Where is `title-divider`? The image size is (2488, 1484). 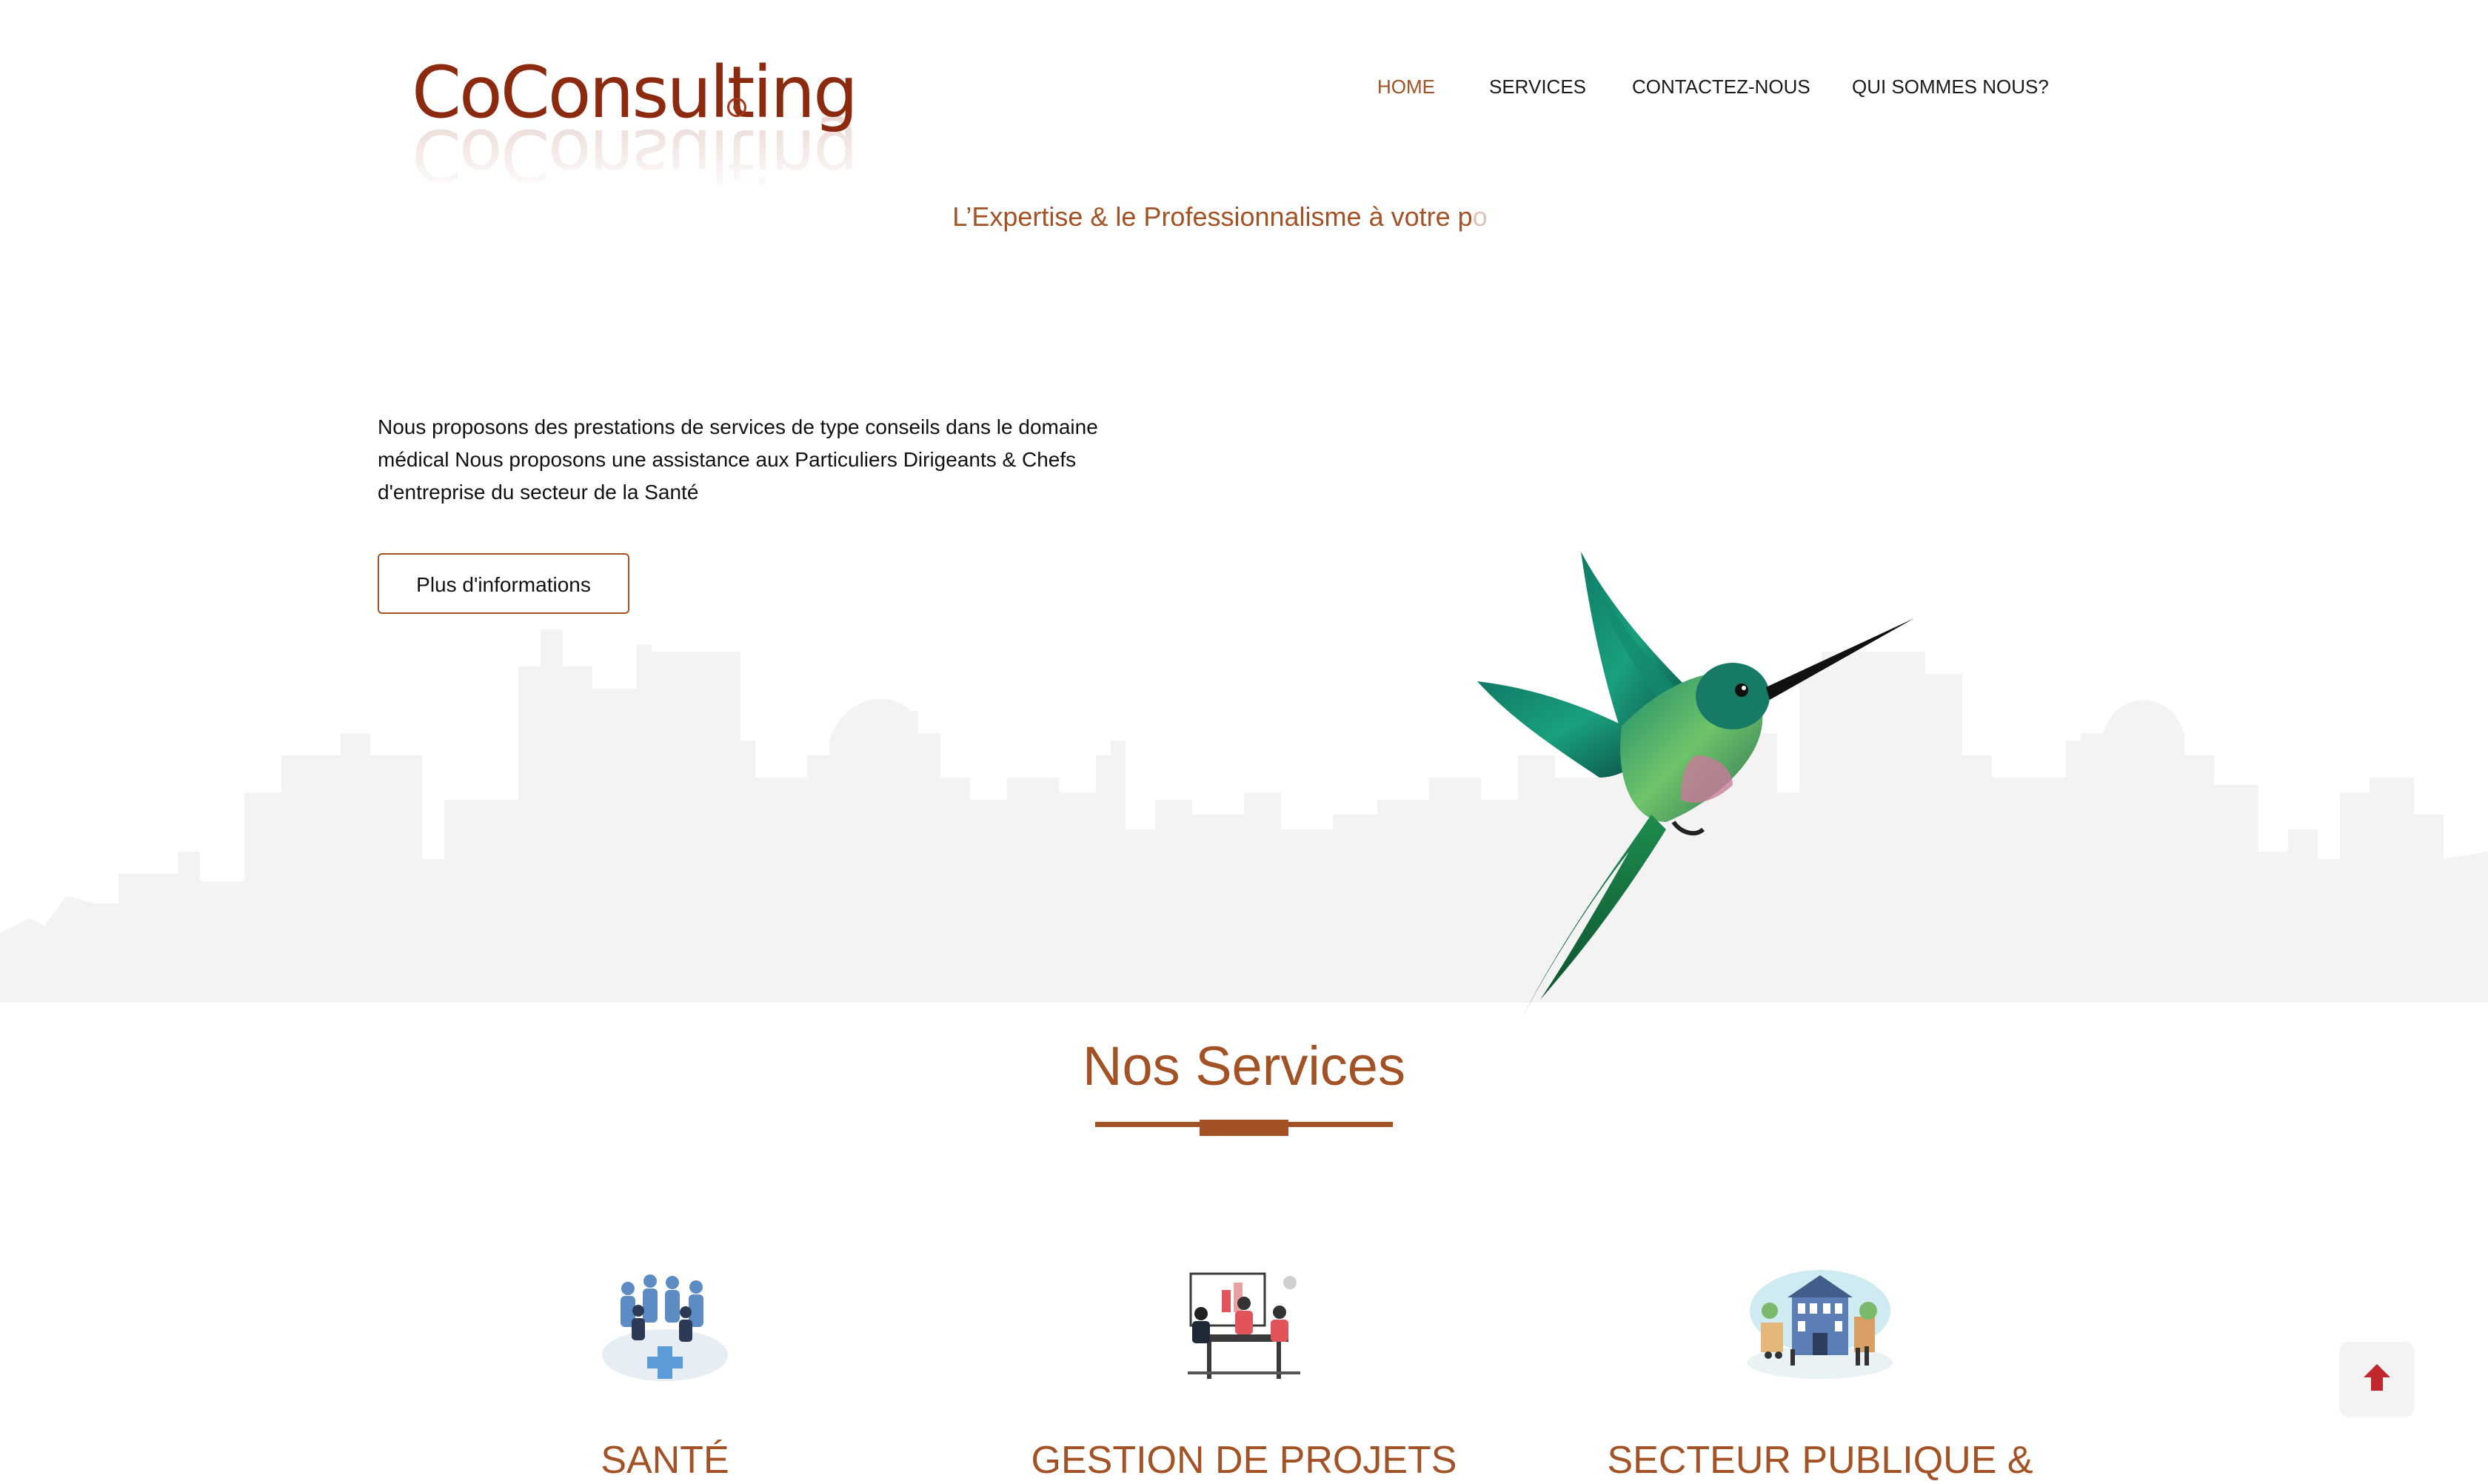
title-divider is located at coordinates (1244, 1128).